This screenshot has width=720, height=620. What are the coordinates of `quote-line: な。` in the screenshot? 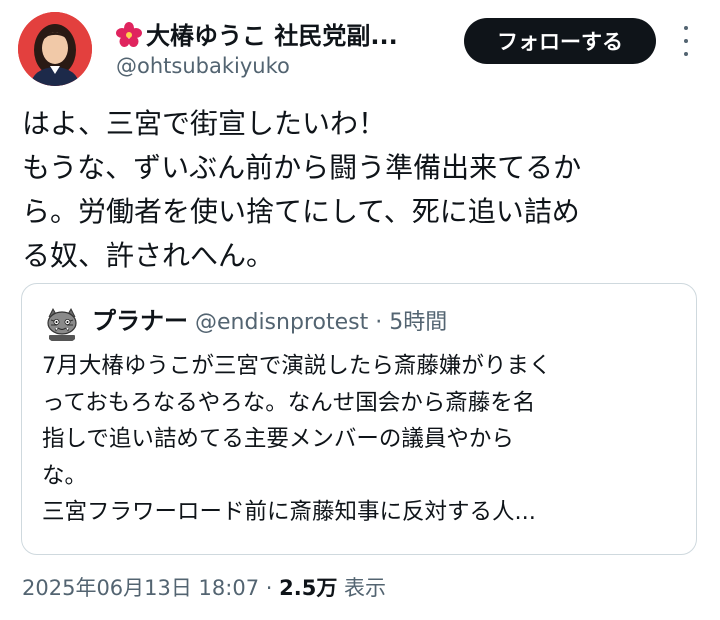 It's located at (65, 475).